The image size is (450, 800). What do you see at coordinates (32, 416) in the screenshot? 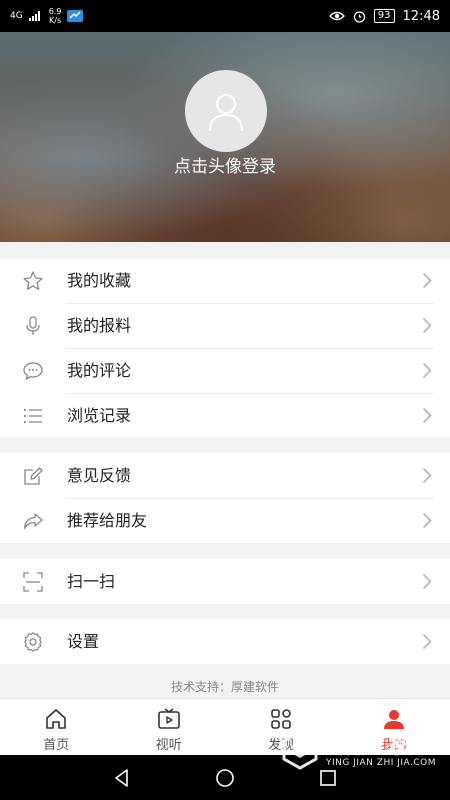
I see `list-icon` at bounding box center [32, 416].